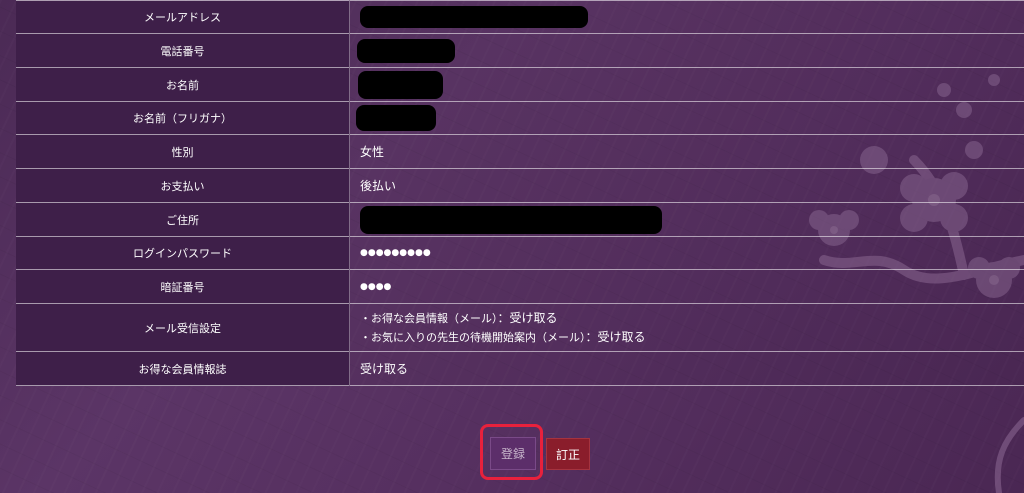 The image size is (1024, 493). I want to click on table-row: メールアドレス, so click(520, 17).